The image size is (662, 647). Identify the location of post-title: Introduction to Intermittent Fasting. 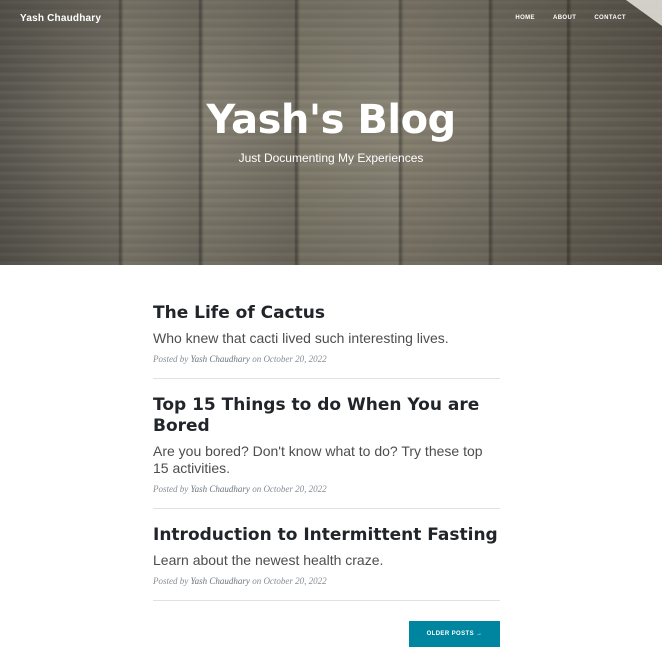
(326, 535).